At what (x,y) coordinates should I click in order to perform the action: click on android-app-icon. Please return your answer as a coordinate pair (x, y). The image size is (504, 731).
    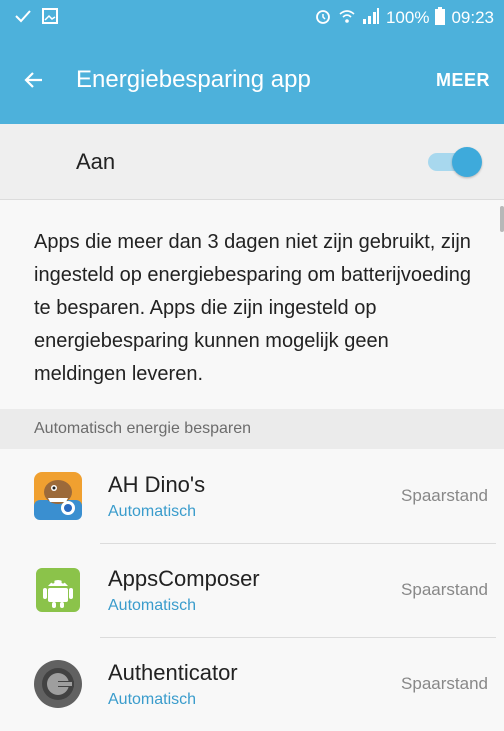
    Looking at the image, I should click on (58, 590).